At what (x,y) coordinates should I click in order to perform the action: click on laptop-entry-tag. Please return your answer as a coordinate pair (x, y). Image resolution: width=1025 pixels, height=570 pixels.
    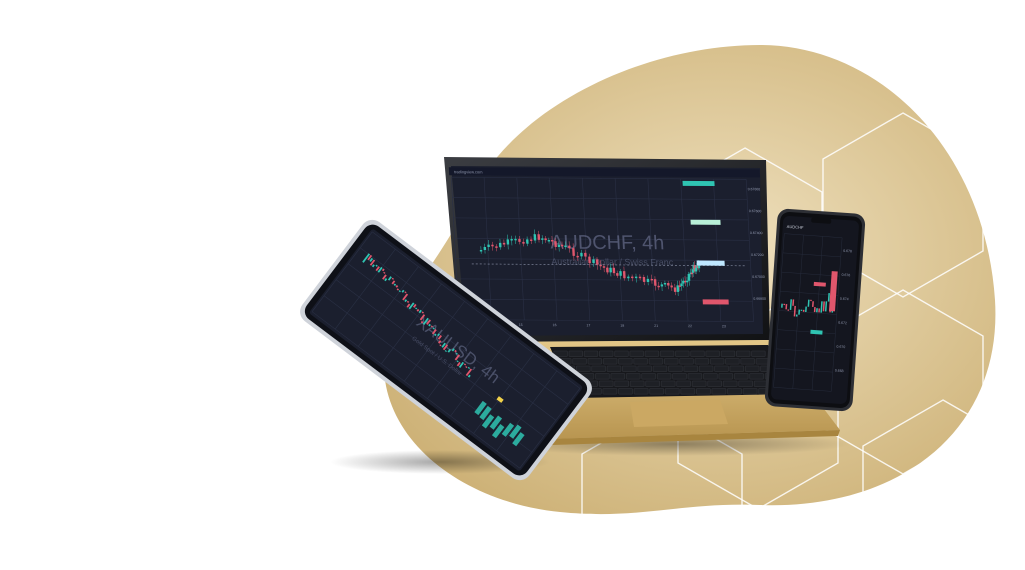
    Looking at the image, I should click on (710, 263).